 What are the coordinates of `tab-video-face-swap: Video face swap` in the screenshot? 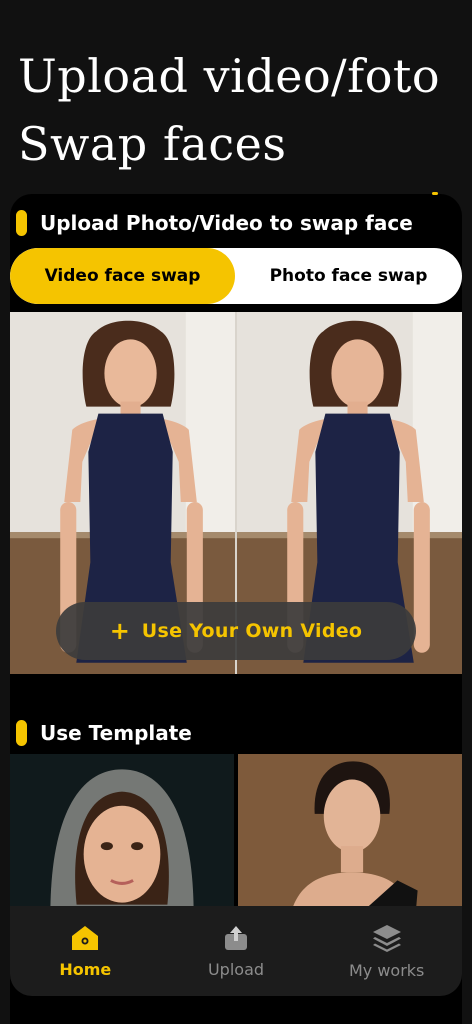 It's located at (122, 276).